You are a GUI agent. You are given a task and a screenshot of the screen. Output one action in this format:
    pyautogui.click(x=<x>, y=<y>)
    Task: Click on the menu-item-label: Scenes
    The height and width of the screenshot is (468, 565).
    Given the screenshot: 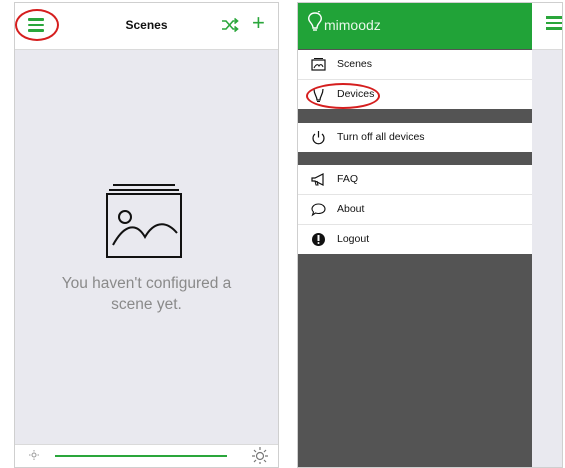 What is the action you would take?
    pyautogui.click(x=355, y=64)
    